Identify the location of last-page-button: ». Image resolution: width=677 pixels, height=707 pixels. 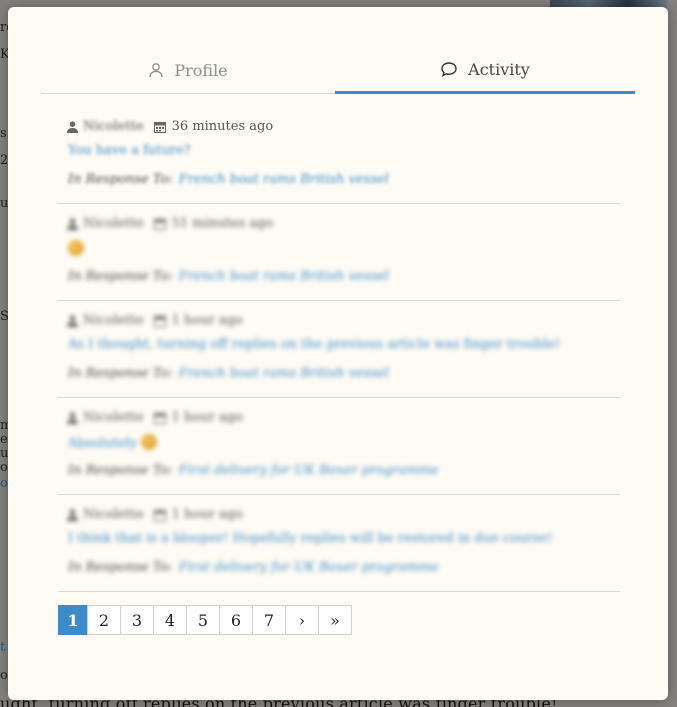
(335, 620).